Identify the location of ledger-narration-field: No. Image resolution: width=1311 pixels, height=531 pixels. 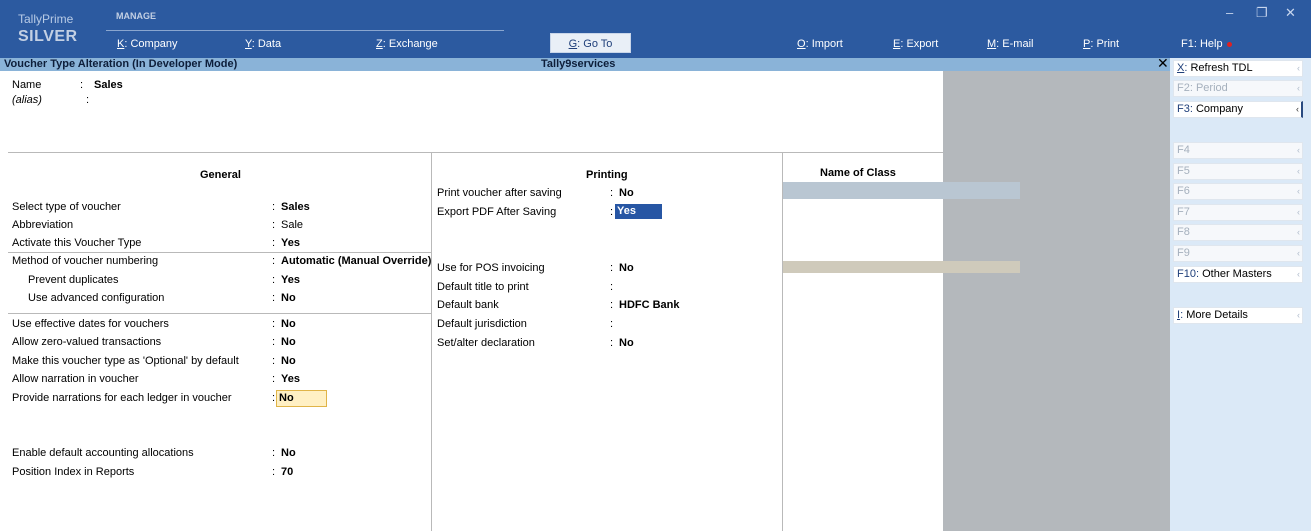
(301, 398).